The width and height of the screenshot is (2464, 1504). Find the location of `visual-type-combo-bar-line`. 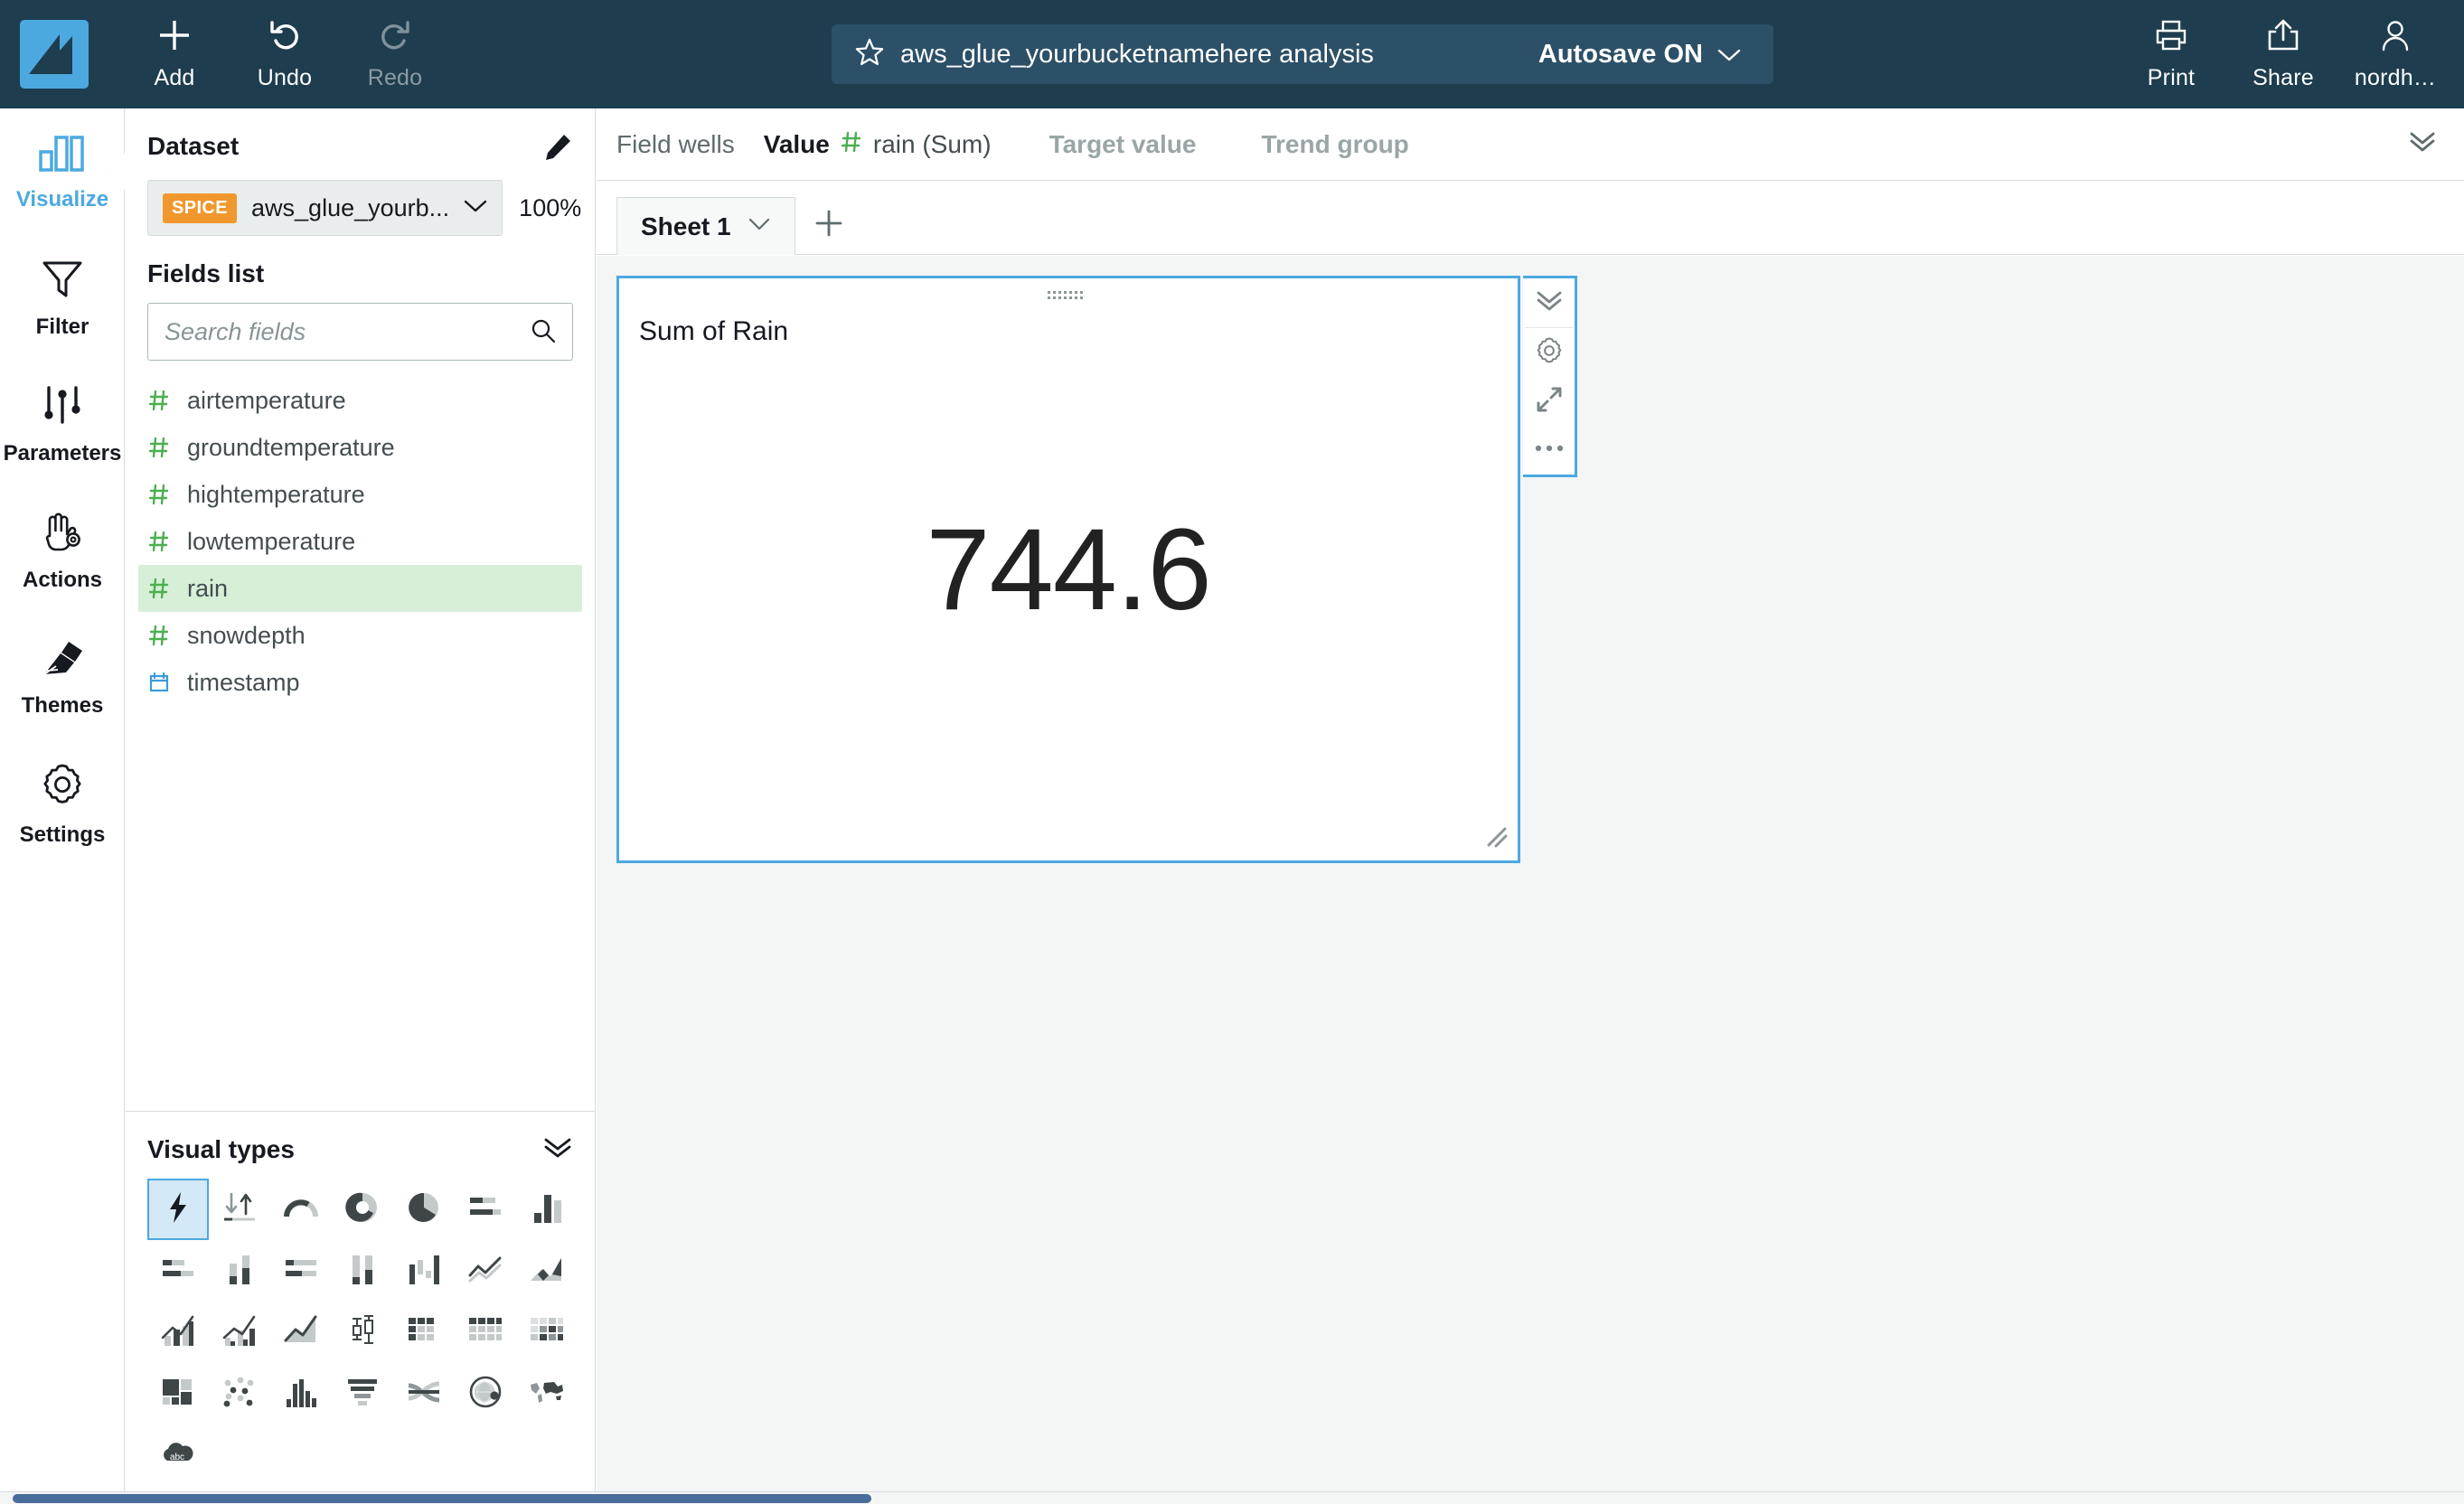

visual-type-combo-bar-line is located at coordinates (178, 1332).